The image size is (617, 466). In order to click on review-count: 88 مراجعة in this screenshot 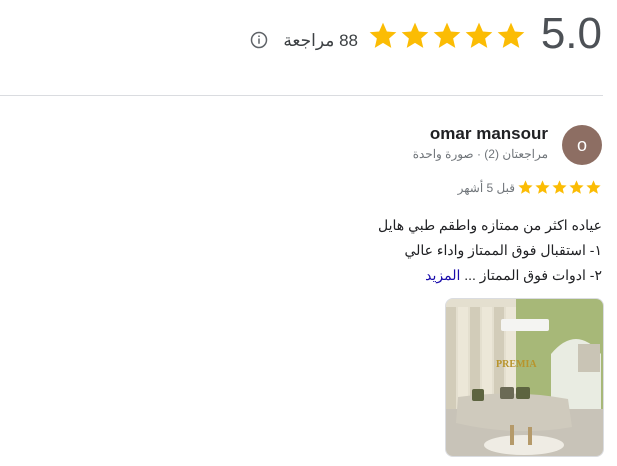, I will do `click(320, 41)`.